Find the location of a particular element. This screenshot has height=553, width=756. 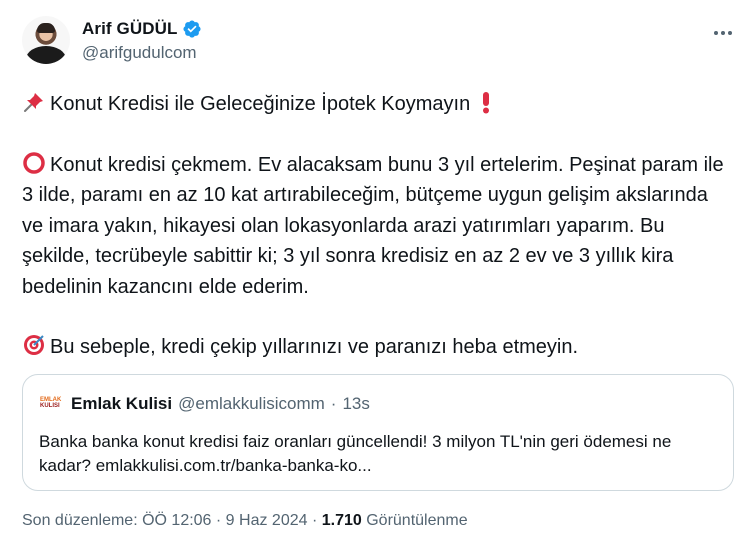

avatar-hair is located at coordinates (46, 28).